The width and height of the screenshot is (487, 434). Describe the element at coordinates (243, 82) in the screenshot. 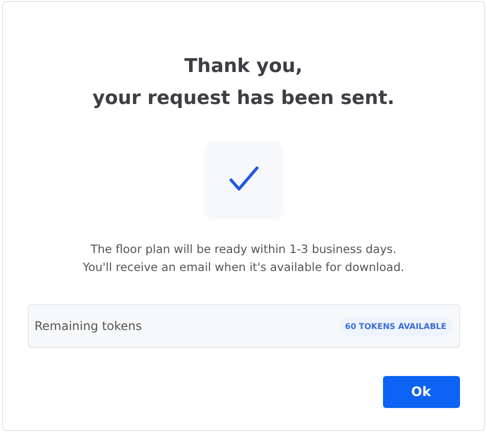

I see `dialog-title: Thank you, your request has been sent.` at that location.